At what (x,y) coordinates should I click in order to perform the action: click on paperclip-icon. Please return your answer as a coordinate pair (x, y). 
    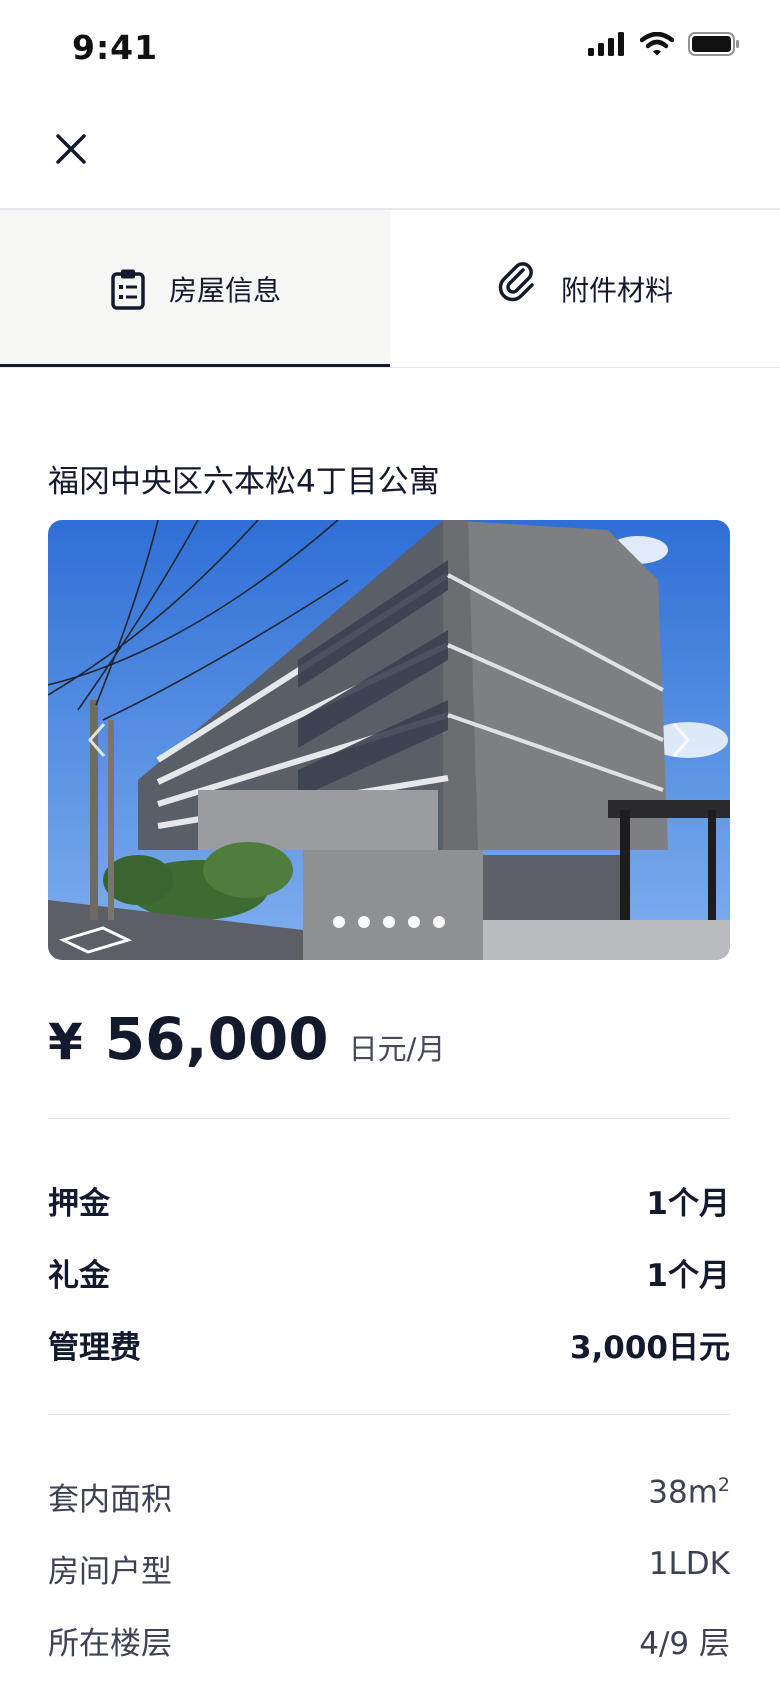
    Looking at the image, I should click on (516, 282).